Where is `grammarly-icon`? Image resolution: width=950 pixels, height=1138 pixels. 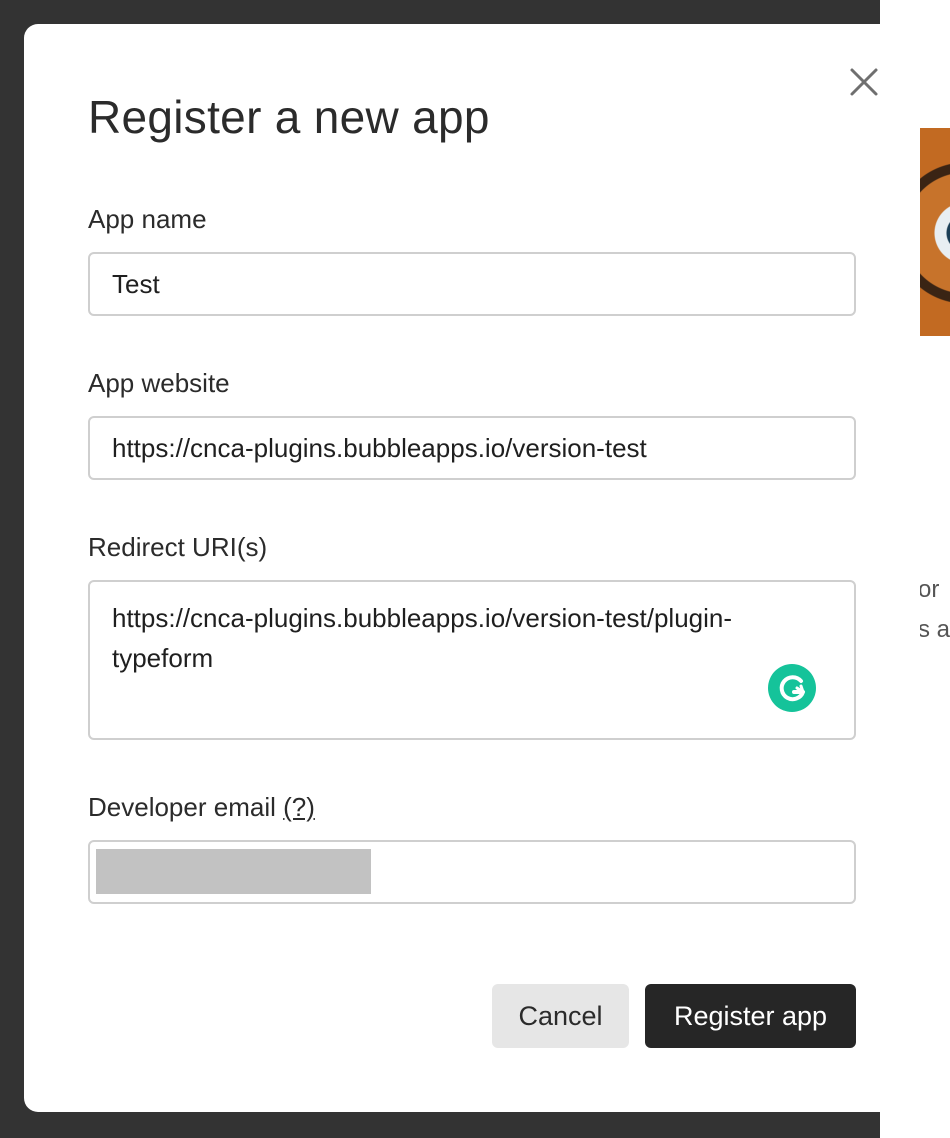
grammarly-icon is located at coordinates (792, 688).